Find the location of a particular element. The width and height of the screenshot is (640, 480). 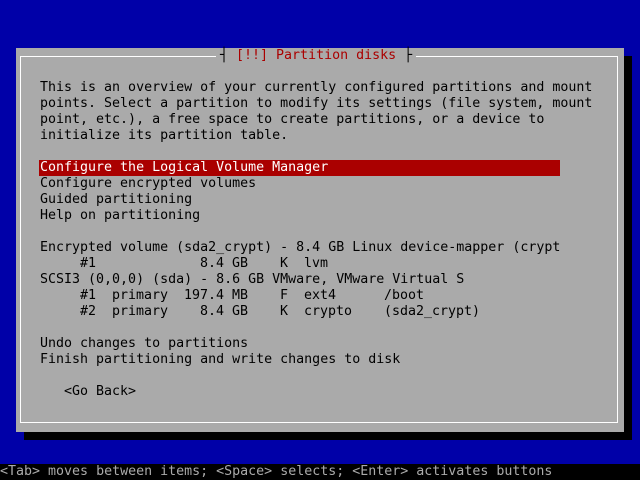

dialog-title-text: [!!] Partition disks is located at coordinates (316, 55).